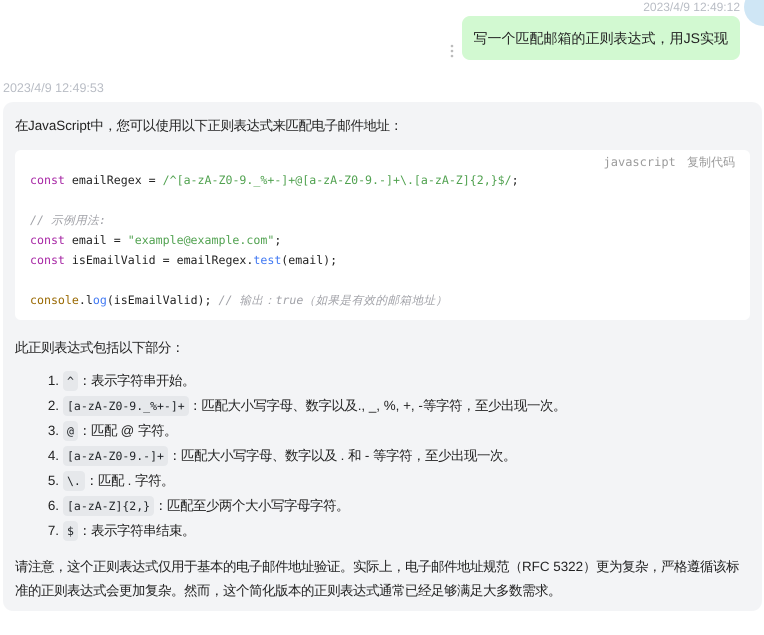 This screenshot has width=764, height=635. Describe the element at coordinates (52, 456) in the screenshot. I see `list-number: 4.` at that location.